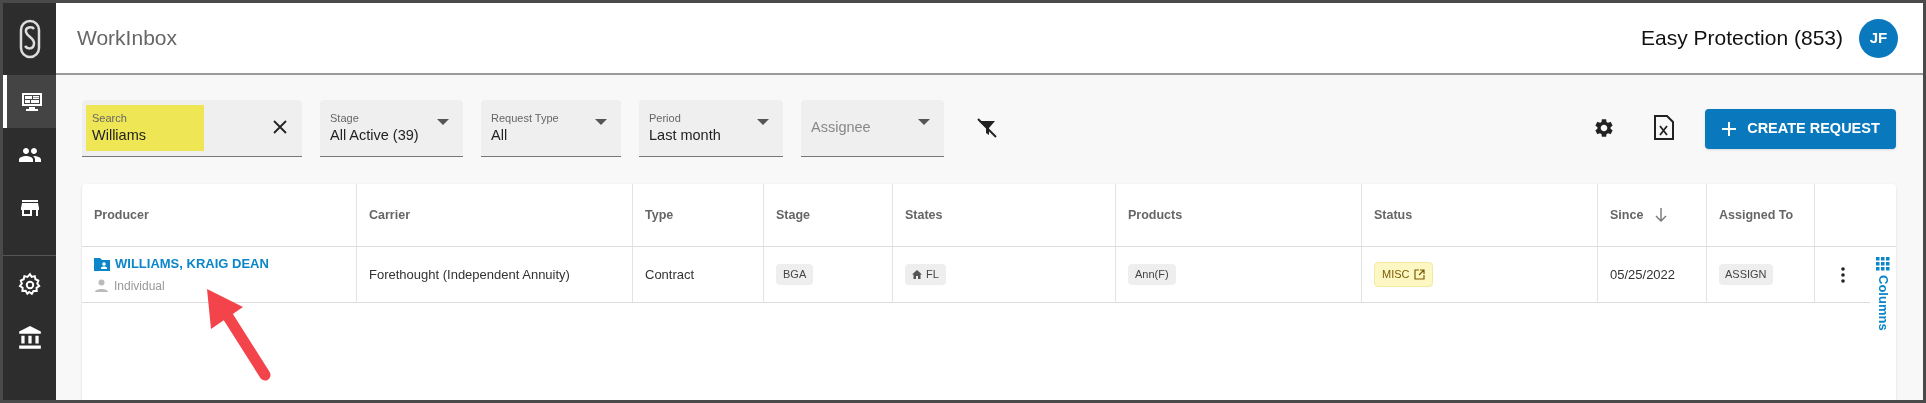 This screenshot has height=403, width=1926. Describe the element at coordinates (925, 274) in the screenshot. I see `state-tag: FL` at that location.